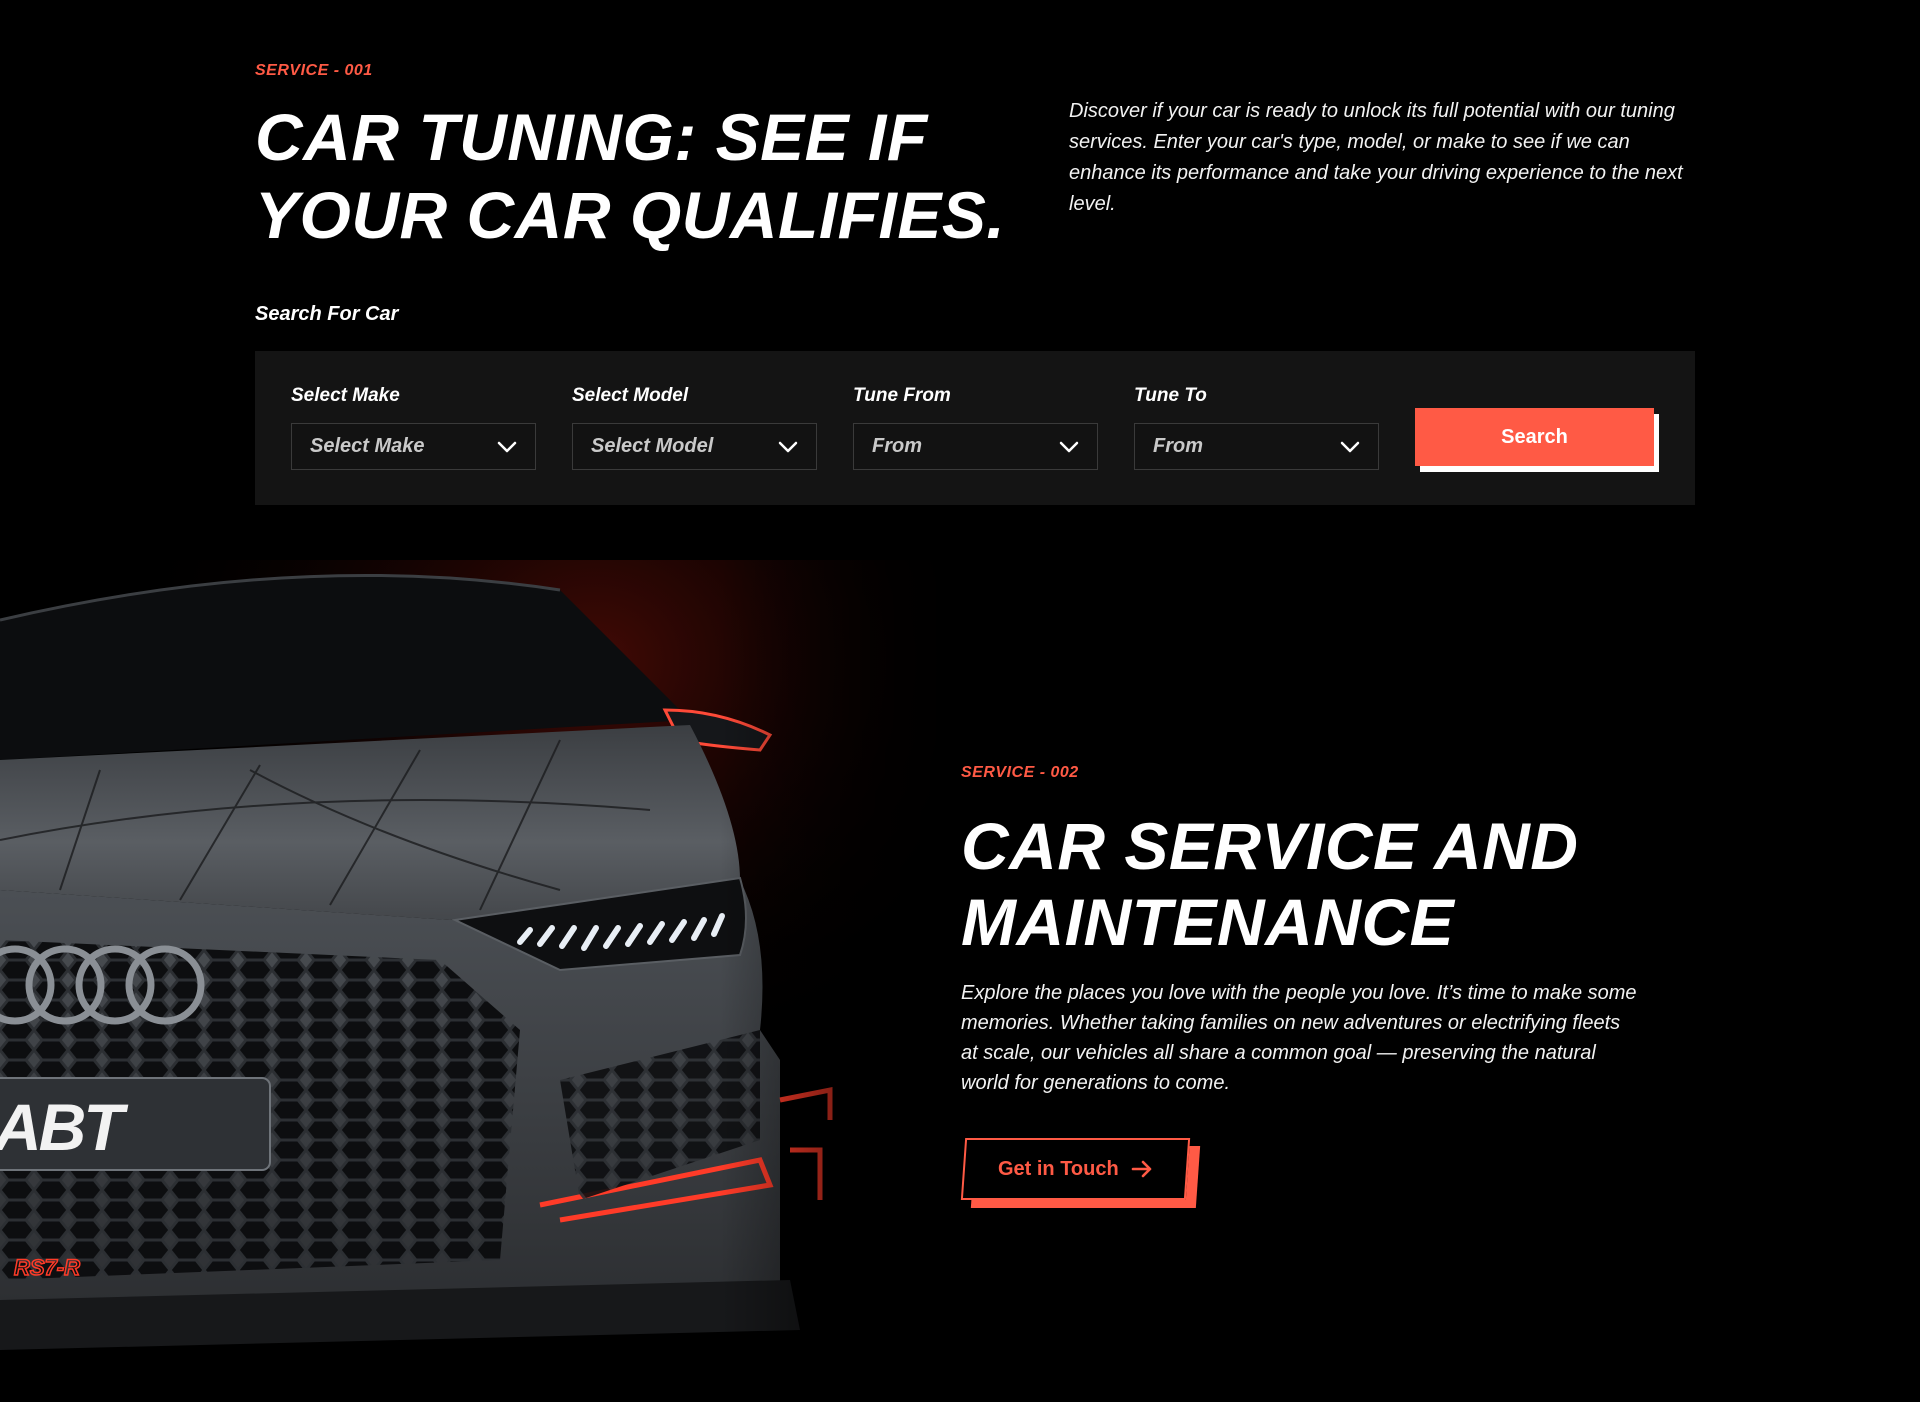 This screenshot has width=1920, height=1402. Describe the element at coordinates (652, 446) in the screenshot. I see `model-select-value: Select Model` at that location.